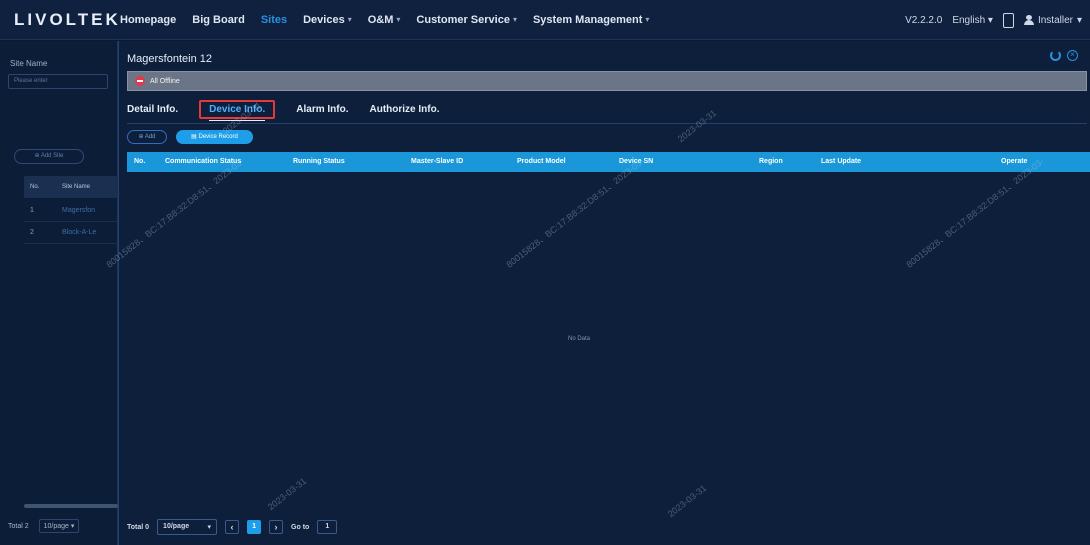 This screenshot has height=545, width=1090. What do you see at coordinates (1028, 20) in the screenshot?
I see `user-icon` at bounding box center [1028, 20].